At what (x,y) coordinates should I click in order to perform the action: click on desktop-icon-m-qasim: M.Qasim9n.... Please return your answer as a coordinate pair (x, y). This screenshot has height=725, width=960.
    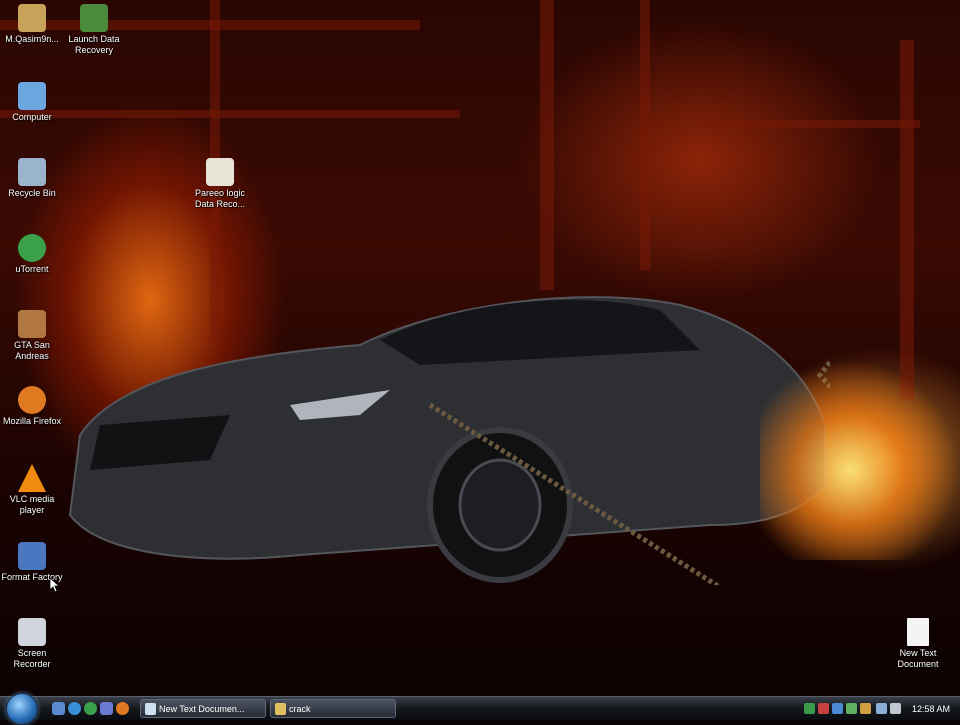
    Looking at the image, I should click on (32, 24).